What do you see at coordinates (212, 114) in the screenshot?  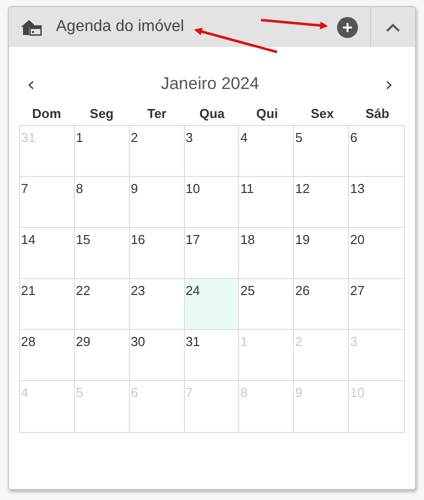 I see `weekday-header: Qua` at bounding box center [212, 114].